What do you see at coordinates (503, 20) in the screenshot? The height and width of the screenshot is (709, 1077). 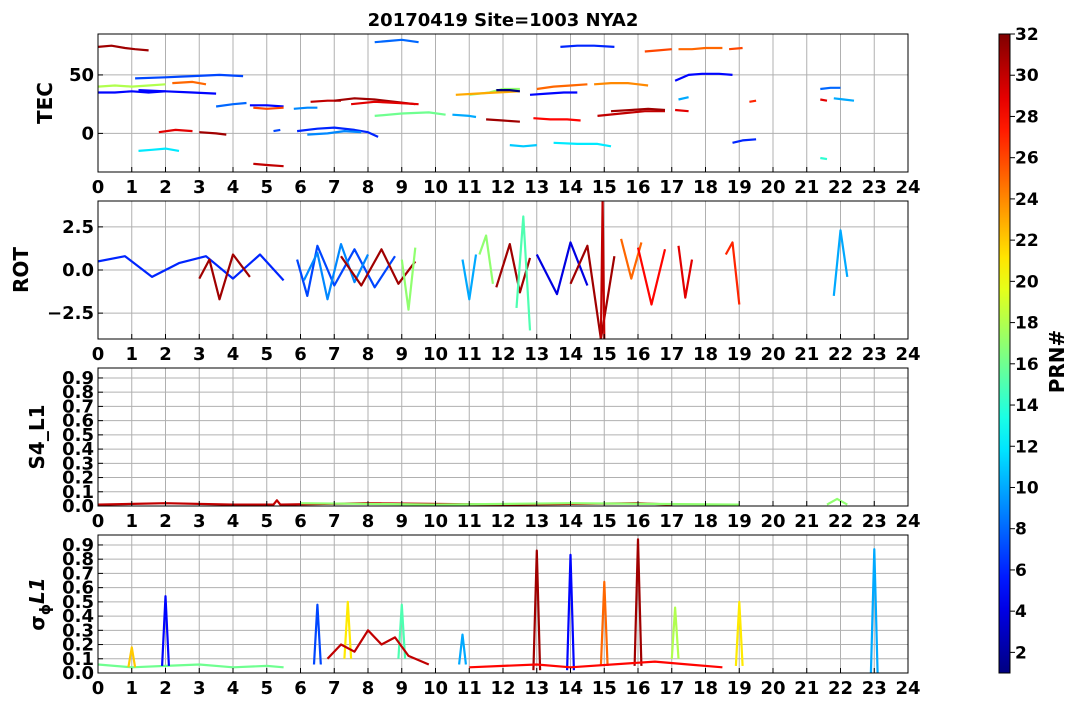 I see `chart-title: 20170419 Site=1003 NYA2` at bounding box center [503, 20].